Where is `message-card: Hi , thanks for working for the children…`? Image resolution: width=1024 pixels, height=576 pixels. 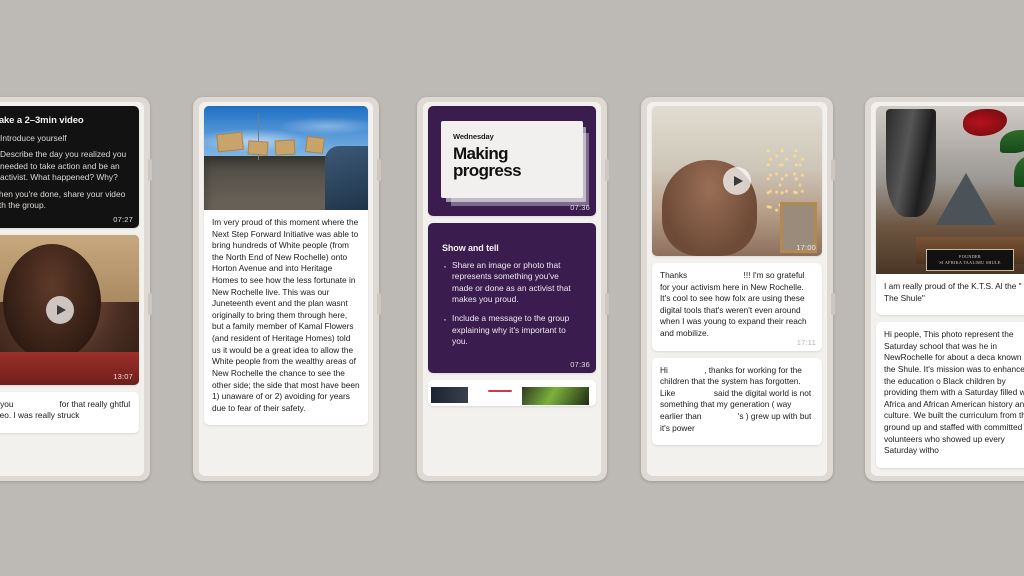
message-card: Hi , thanks for working for the children… is located at coordinates (737, 401).